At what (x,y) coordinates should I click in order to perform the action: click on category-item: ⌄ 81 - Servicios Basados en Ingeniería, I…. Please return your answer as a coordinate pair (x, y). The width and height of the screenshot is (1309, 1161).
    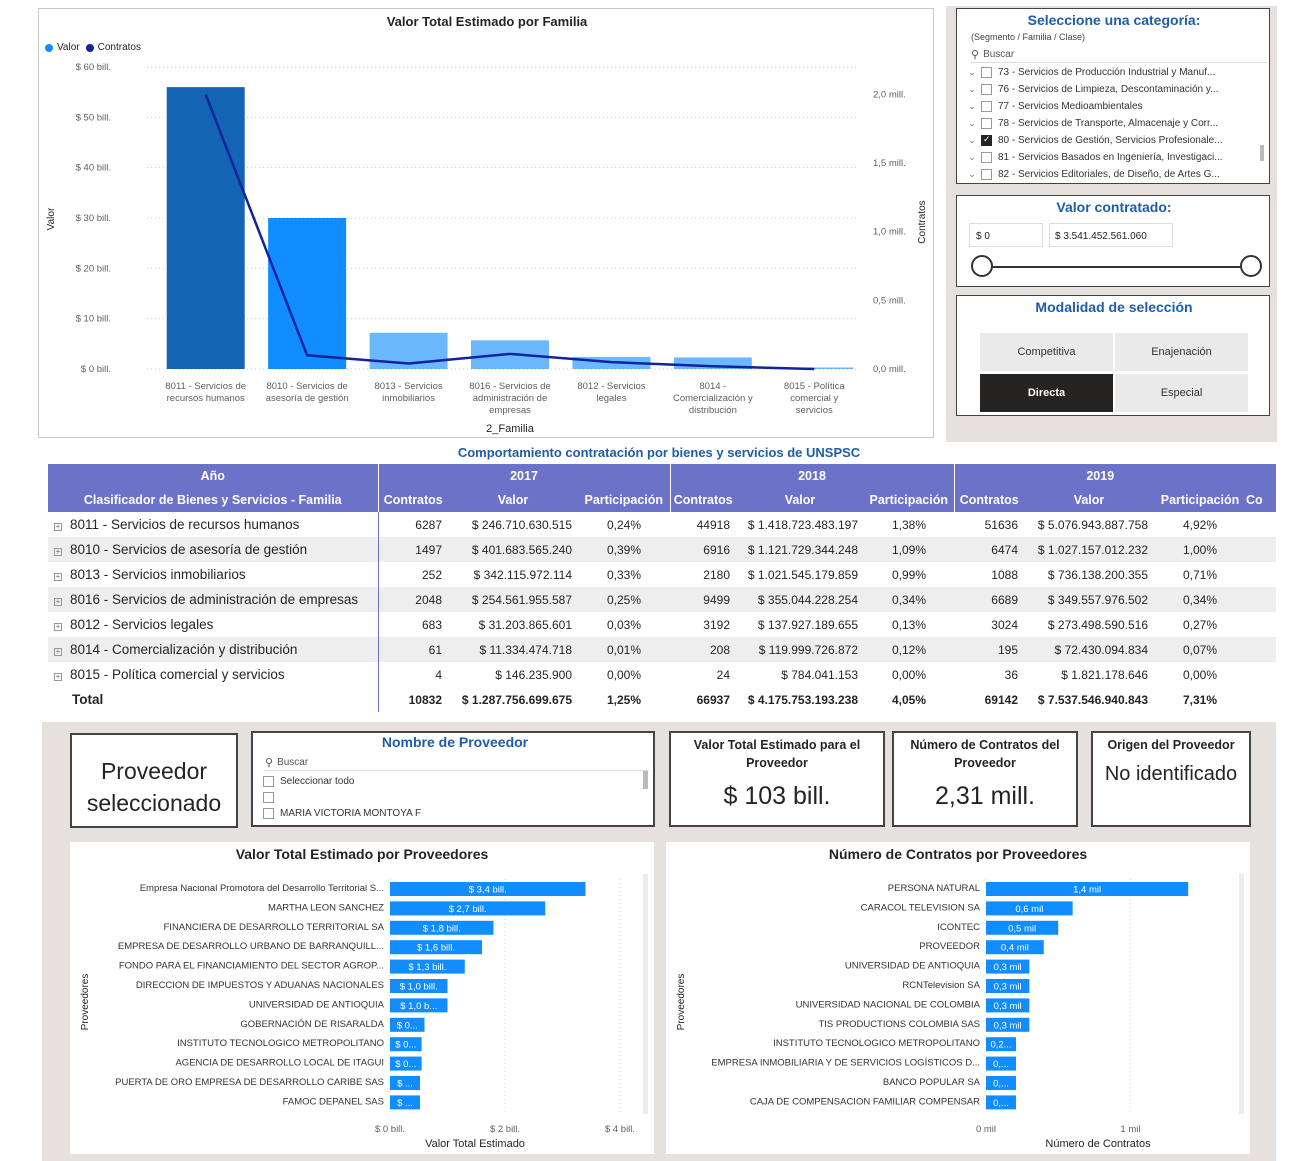
    Looking at the image, I should click on (1113, 157).